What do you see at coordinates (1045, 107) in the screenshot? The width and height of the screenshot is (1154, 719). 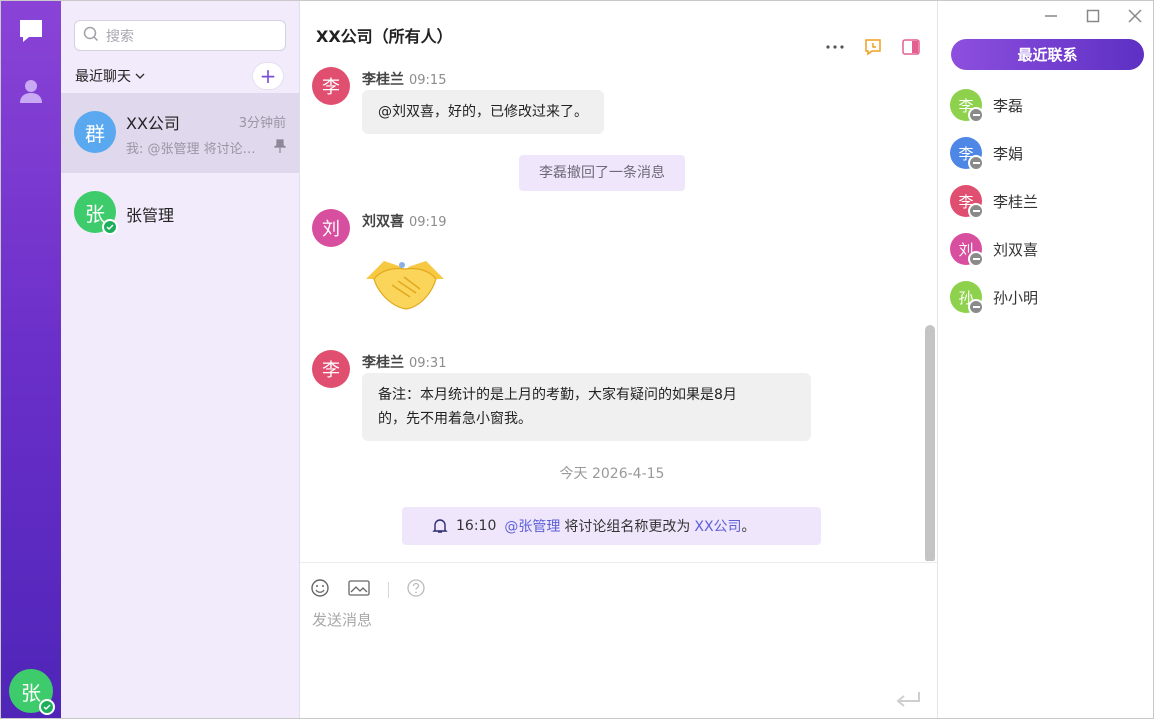 I see `contact-item: 李 李磊` at bounding box center [1045, 107].